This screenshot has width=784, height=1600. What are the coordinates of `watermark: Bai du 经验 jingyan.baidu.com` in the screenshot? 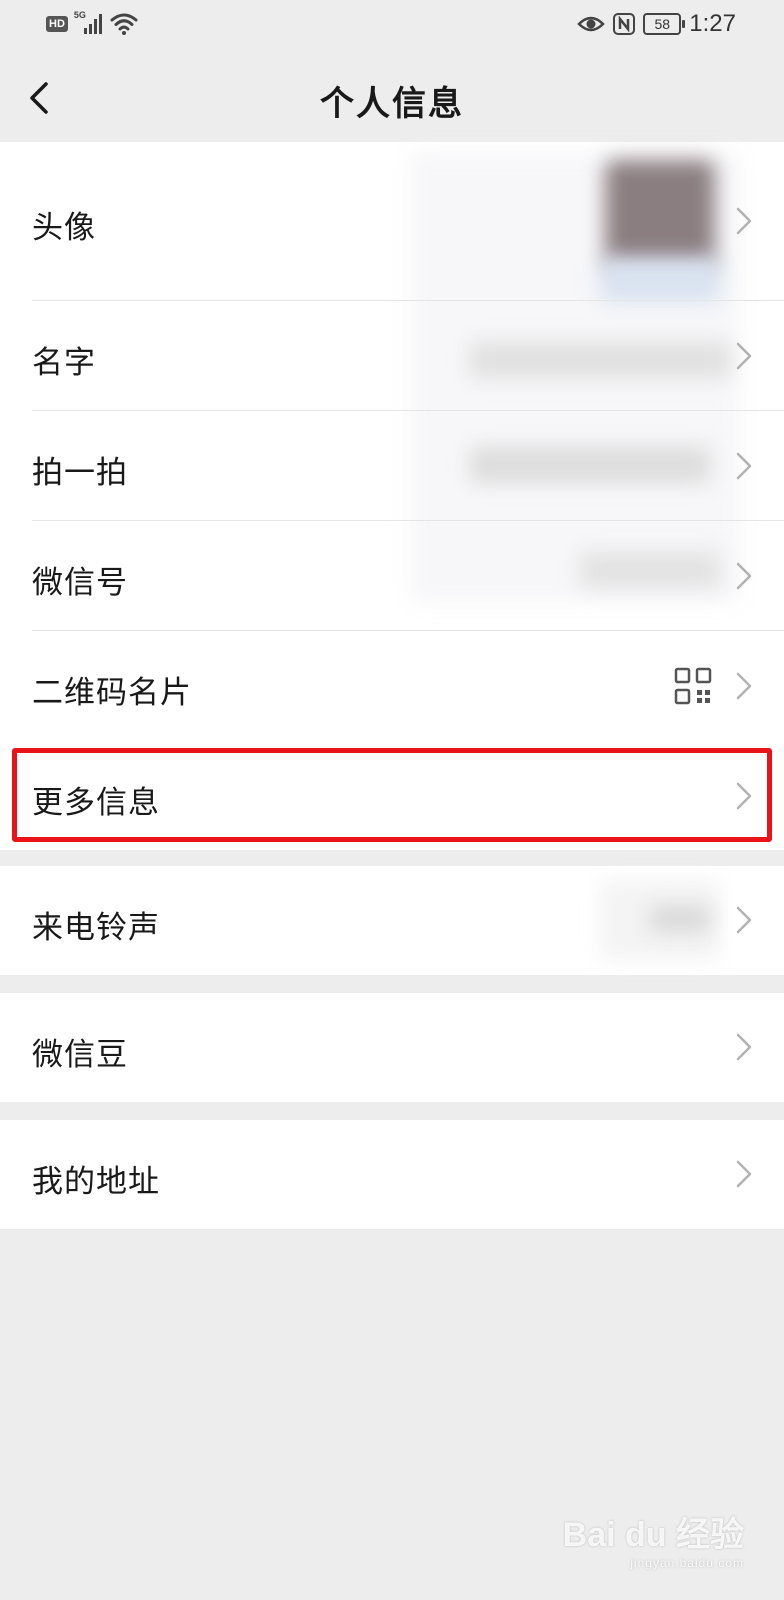 It's located at (653, 1538).